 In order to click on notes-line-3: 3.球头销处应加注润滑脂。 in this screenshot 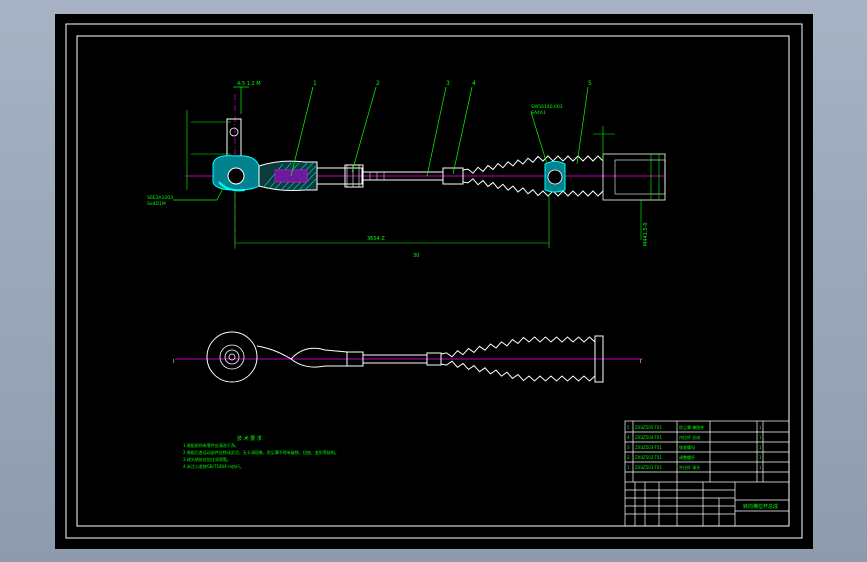, I will do `click(207, 459)`.